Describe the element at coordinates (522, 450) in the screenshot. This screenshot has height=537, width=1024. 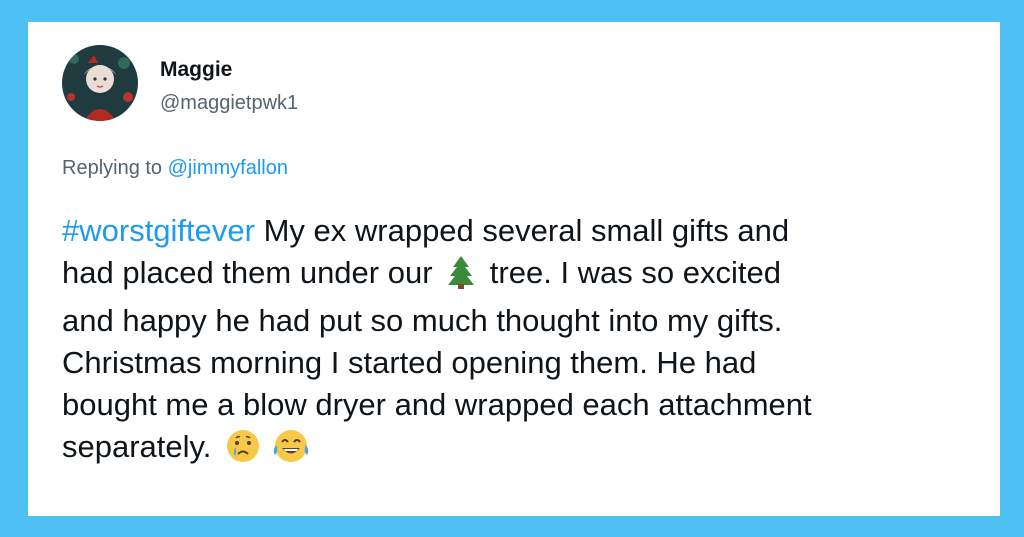
I see `tweet-line-6: separately.` at that location.